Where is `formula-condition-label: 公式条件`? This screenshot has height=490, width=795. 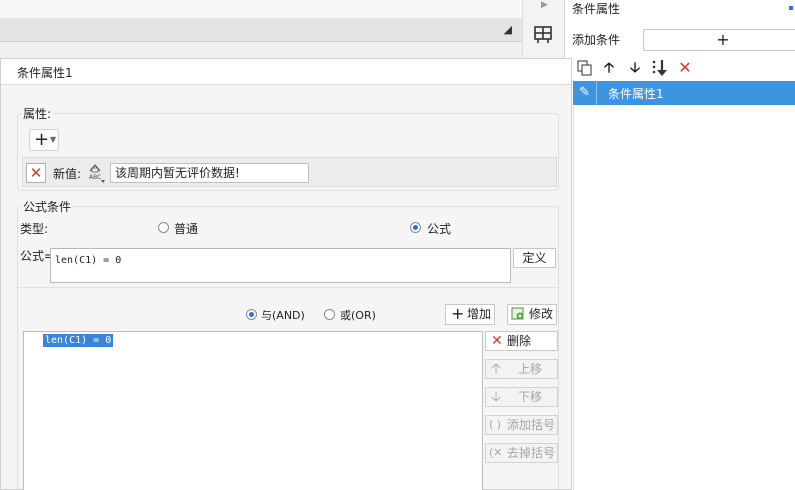 formula-condition-label: 公式条件 is located at coordinates (47, 206).